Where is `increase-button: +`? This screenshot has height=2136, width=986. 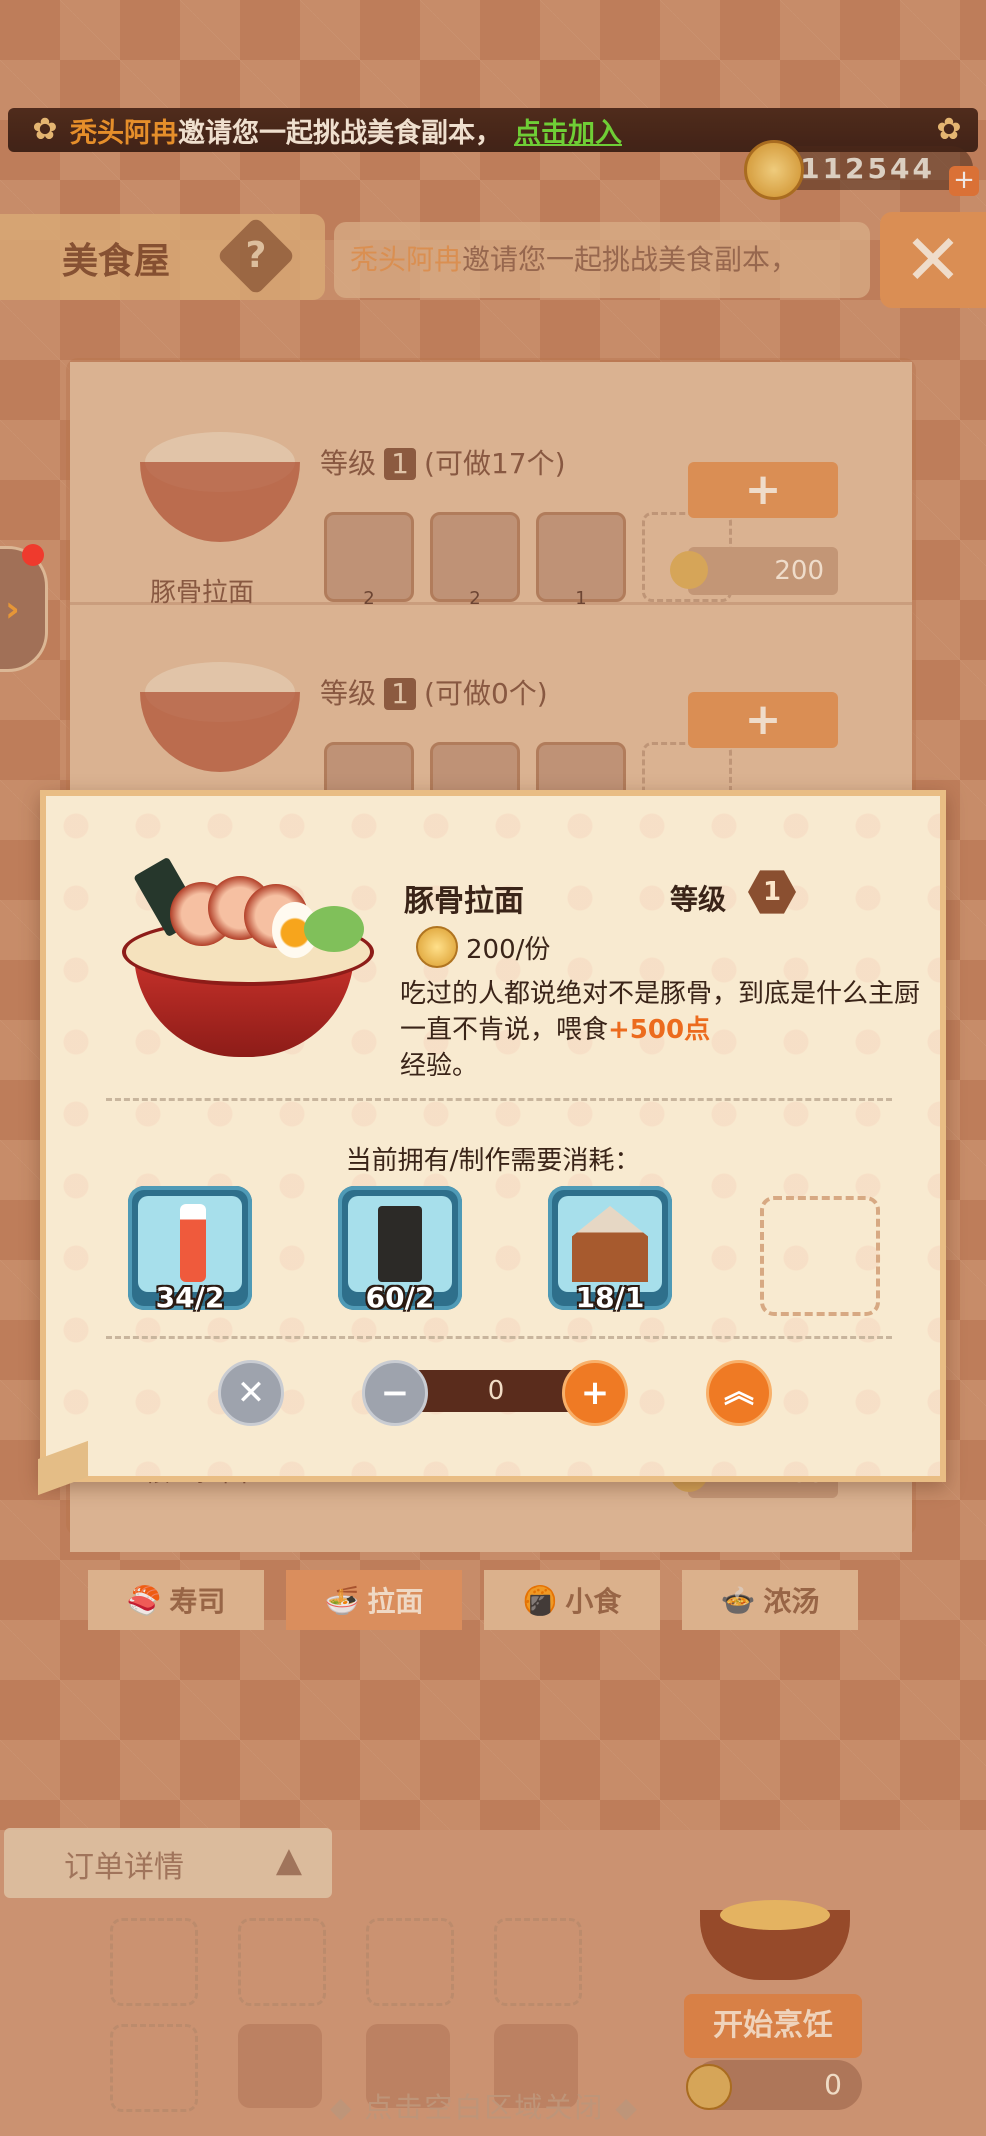
increase-button: + is located at coordinates (595, 1393).